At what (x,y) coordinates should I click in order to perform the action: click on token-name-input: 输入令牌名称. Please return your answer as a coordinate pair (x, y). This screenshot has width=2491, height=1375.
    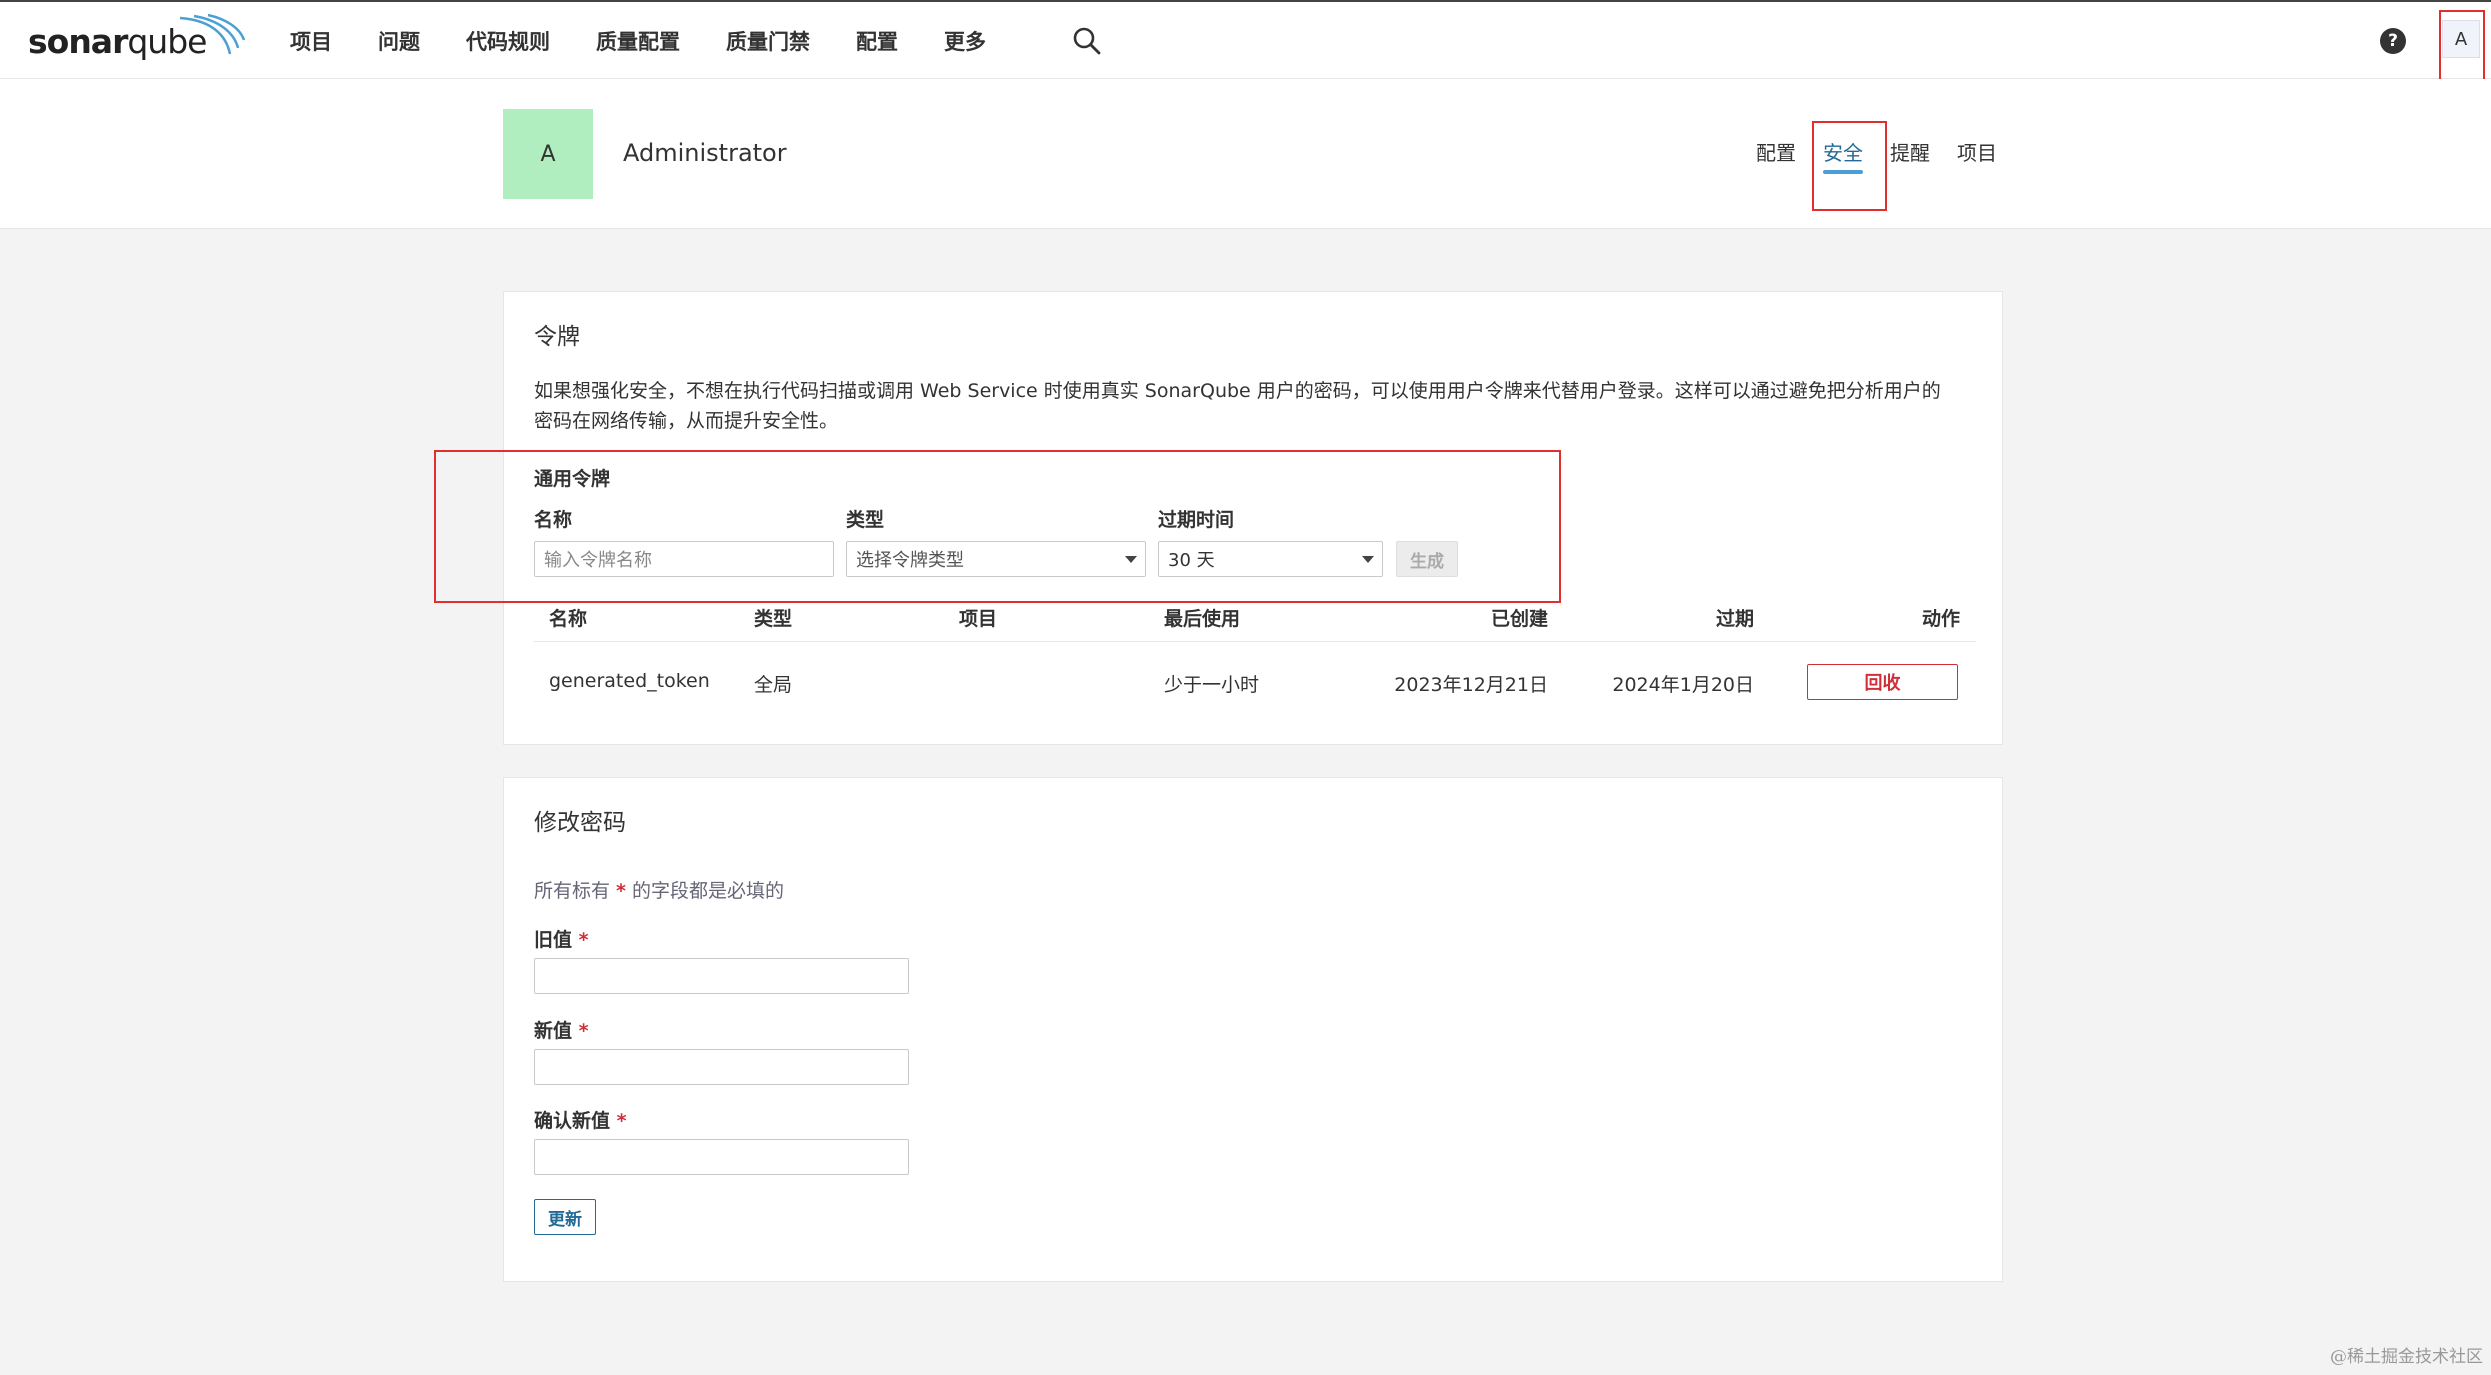
    Looking at the image, I should click on (684, 559).